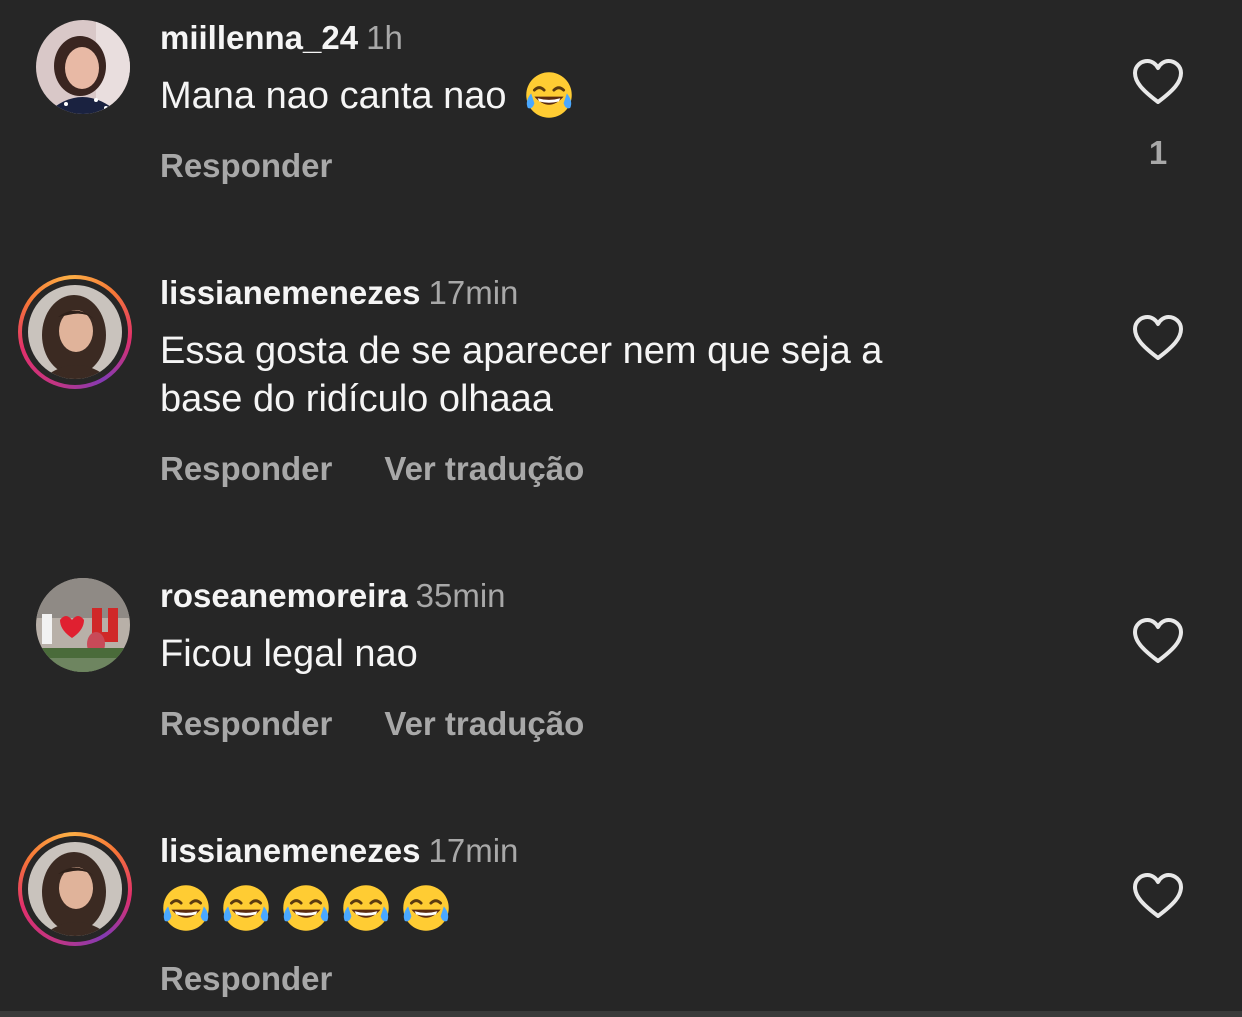 This screenshot has height=1017, width=1242. I want to click on emoji-row, so click(306, 908).